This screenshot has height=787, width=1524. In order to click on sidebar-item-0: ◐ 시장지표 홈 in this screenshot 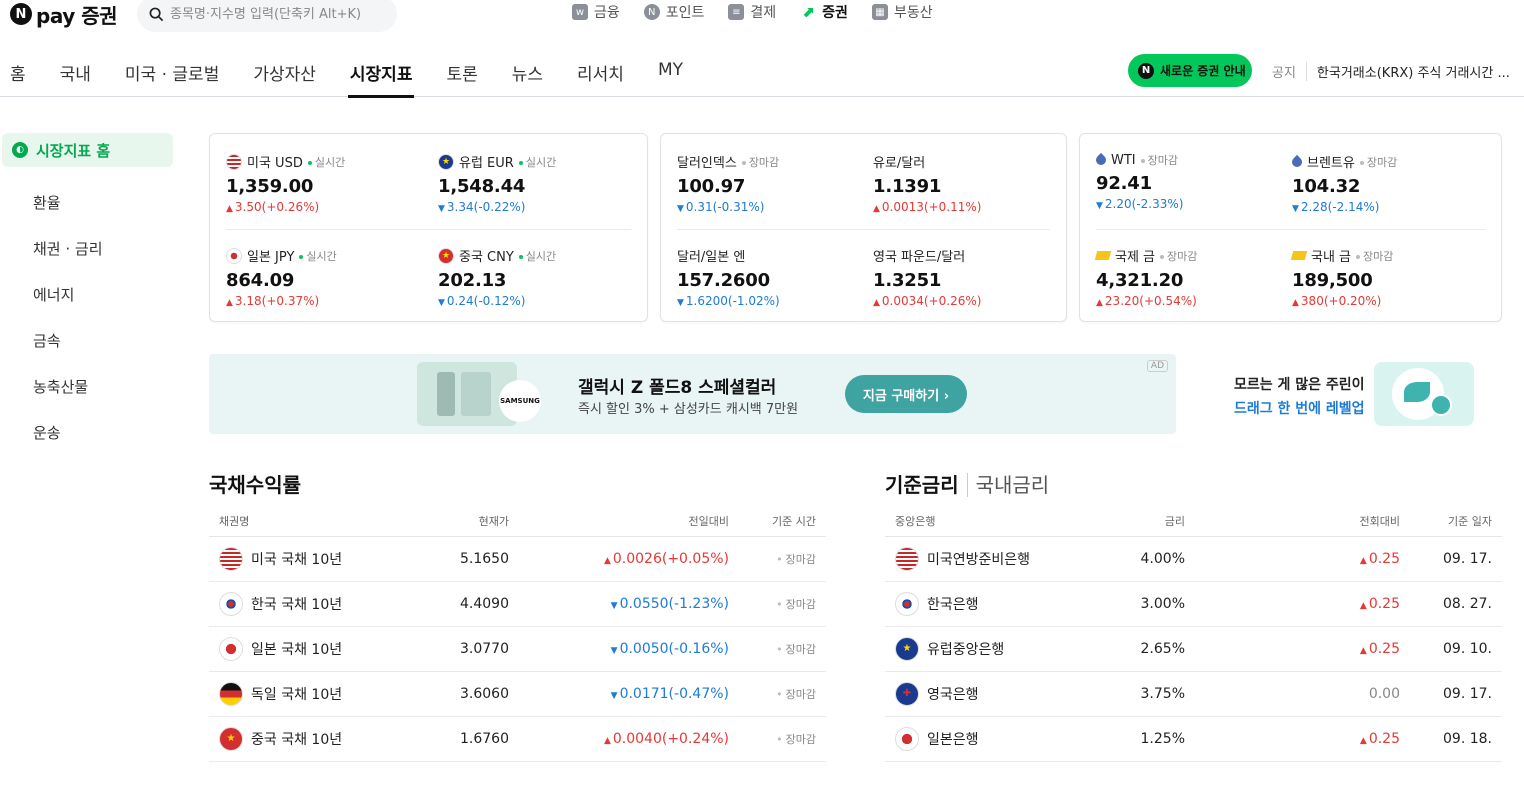, I will do `click(87, 150)`.